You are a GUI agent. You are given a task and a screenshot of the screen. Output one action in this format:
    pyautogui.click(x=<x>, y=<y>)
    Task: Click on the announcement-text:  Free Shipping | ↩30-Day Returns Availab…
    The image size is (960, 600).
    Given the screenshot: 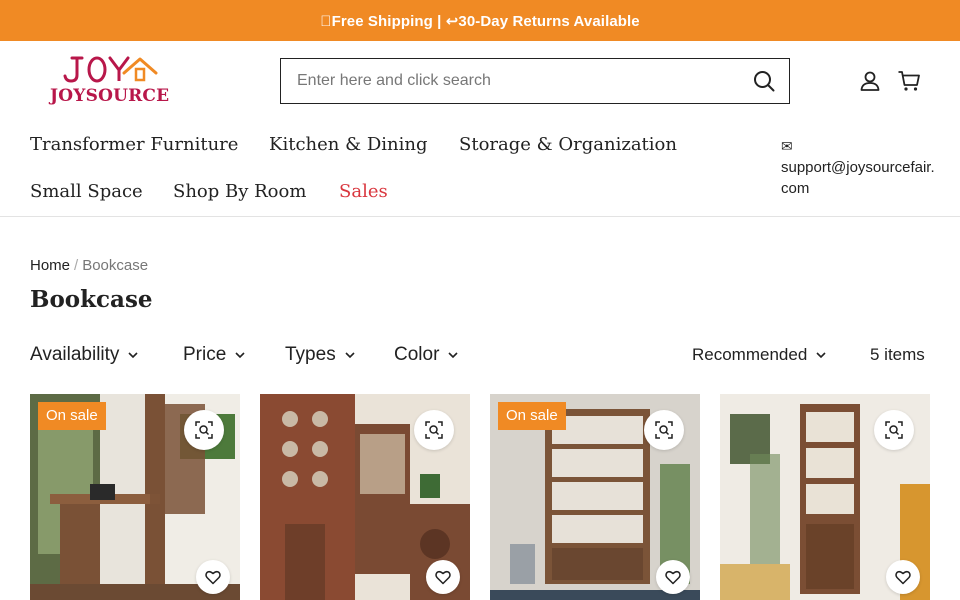 What is the action you would take?
    pyautogui.click(x=480, y=21)
    